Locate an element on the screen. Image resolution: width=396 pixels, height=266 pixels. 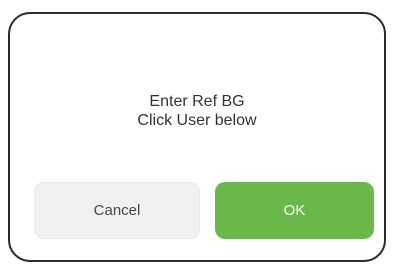
message-line-2: Click User below is located at coordinates (197, 120).